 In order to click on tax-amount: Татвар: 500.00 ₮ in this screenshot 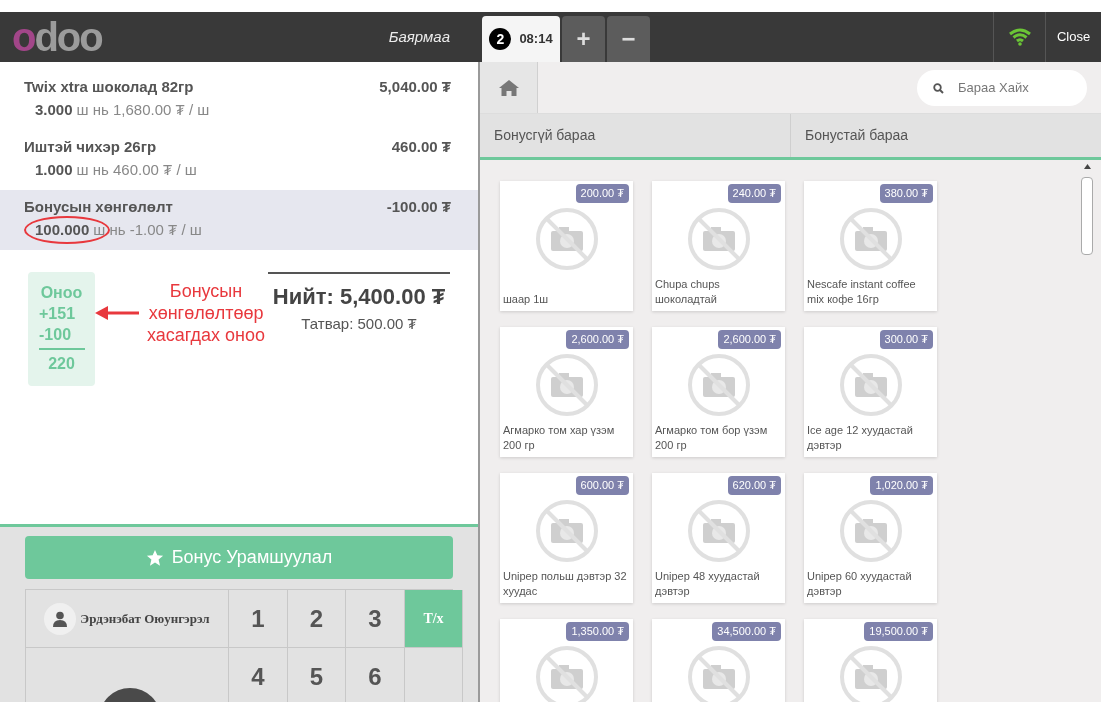, I will do `click(359, 324)`.